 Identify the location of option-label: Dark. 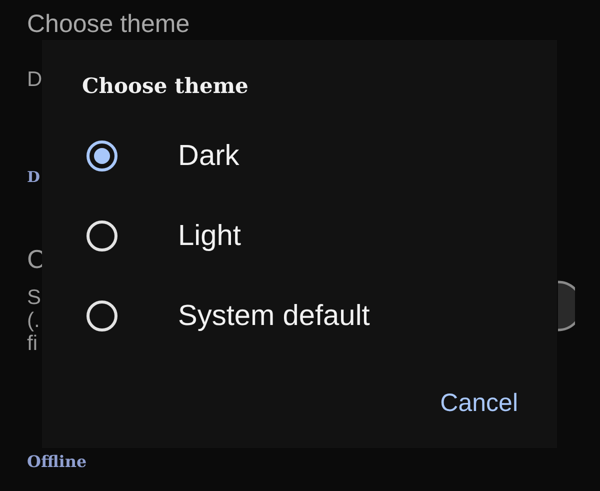
(209, 156).